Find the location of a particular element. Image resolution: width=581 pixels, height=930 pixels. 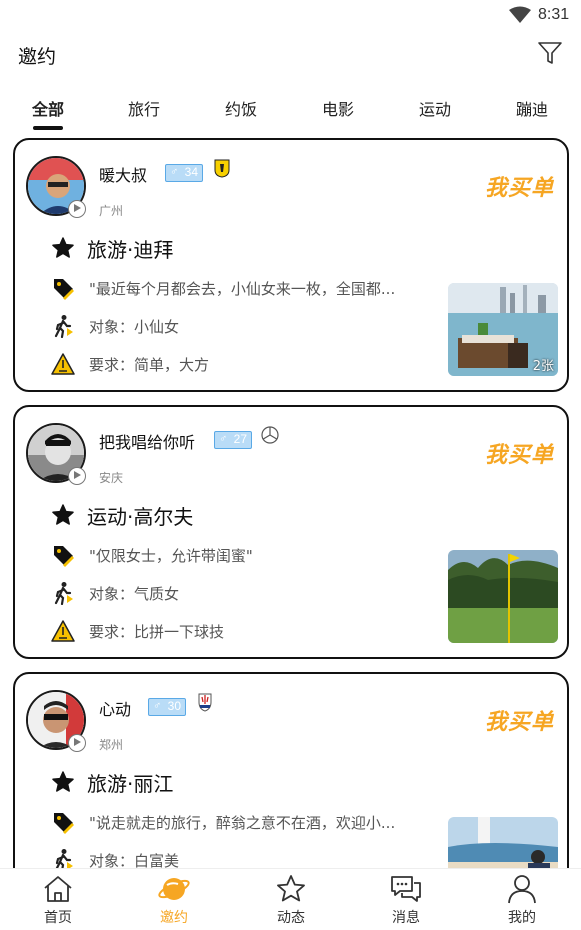

filter-icon is located at coordinates (550, 53).